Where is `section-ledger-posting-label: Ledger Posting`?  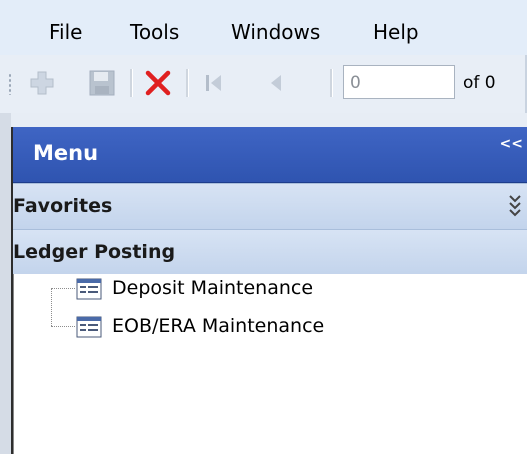
section-ledger-posting-label: Ledger Posting is located at coordinates (94, 252).